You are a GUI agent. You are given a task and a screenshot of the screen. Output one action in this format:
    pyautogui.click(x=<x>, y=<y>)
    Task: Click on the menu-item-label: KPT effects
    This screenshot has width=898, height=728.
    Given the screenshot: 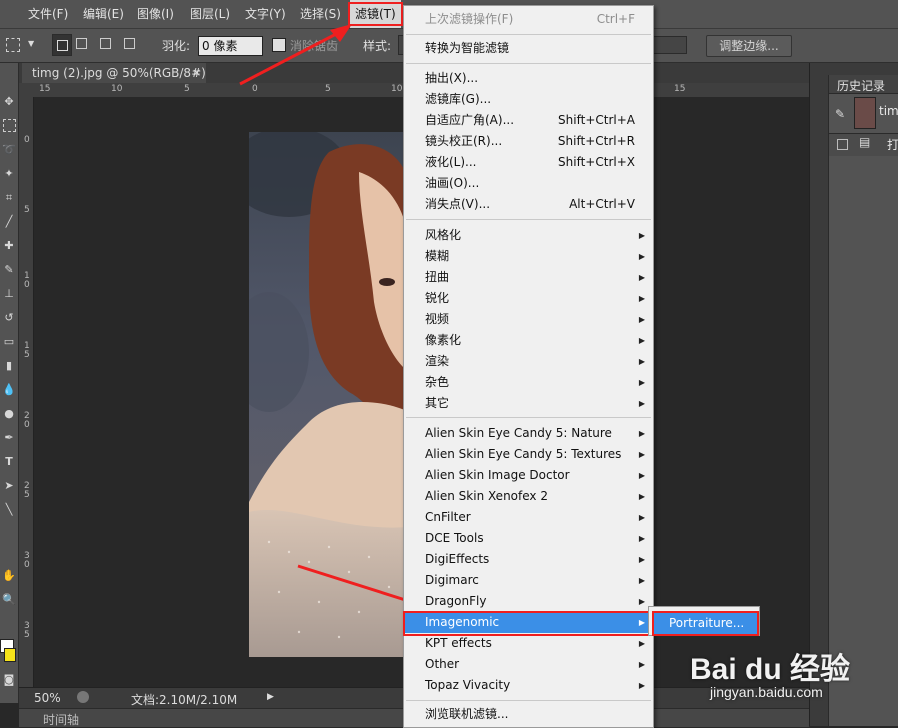 What is the action you would take?
    pyautogui.click(x=458, y=643)
    